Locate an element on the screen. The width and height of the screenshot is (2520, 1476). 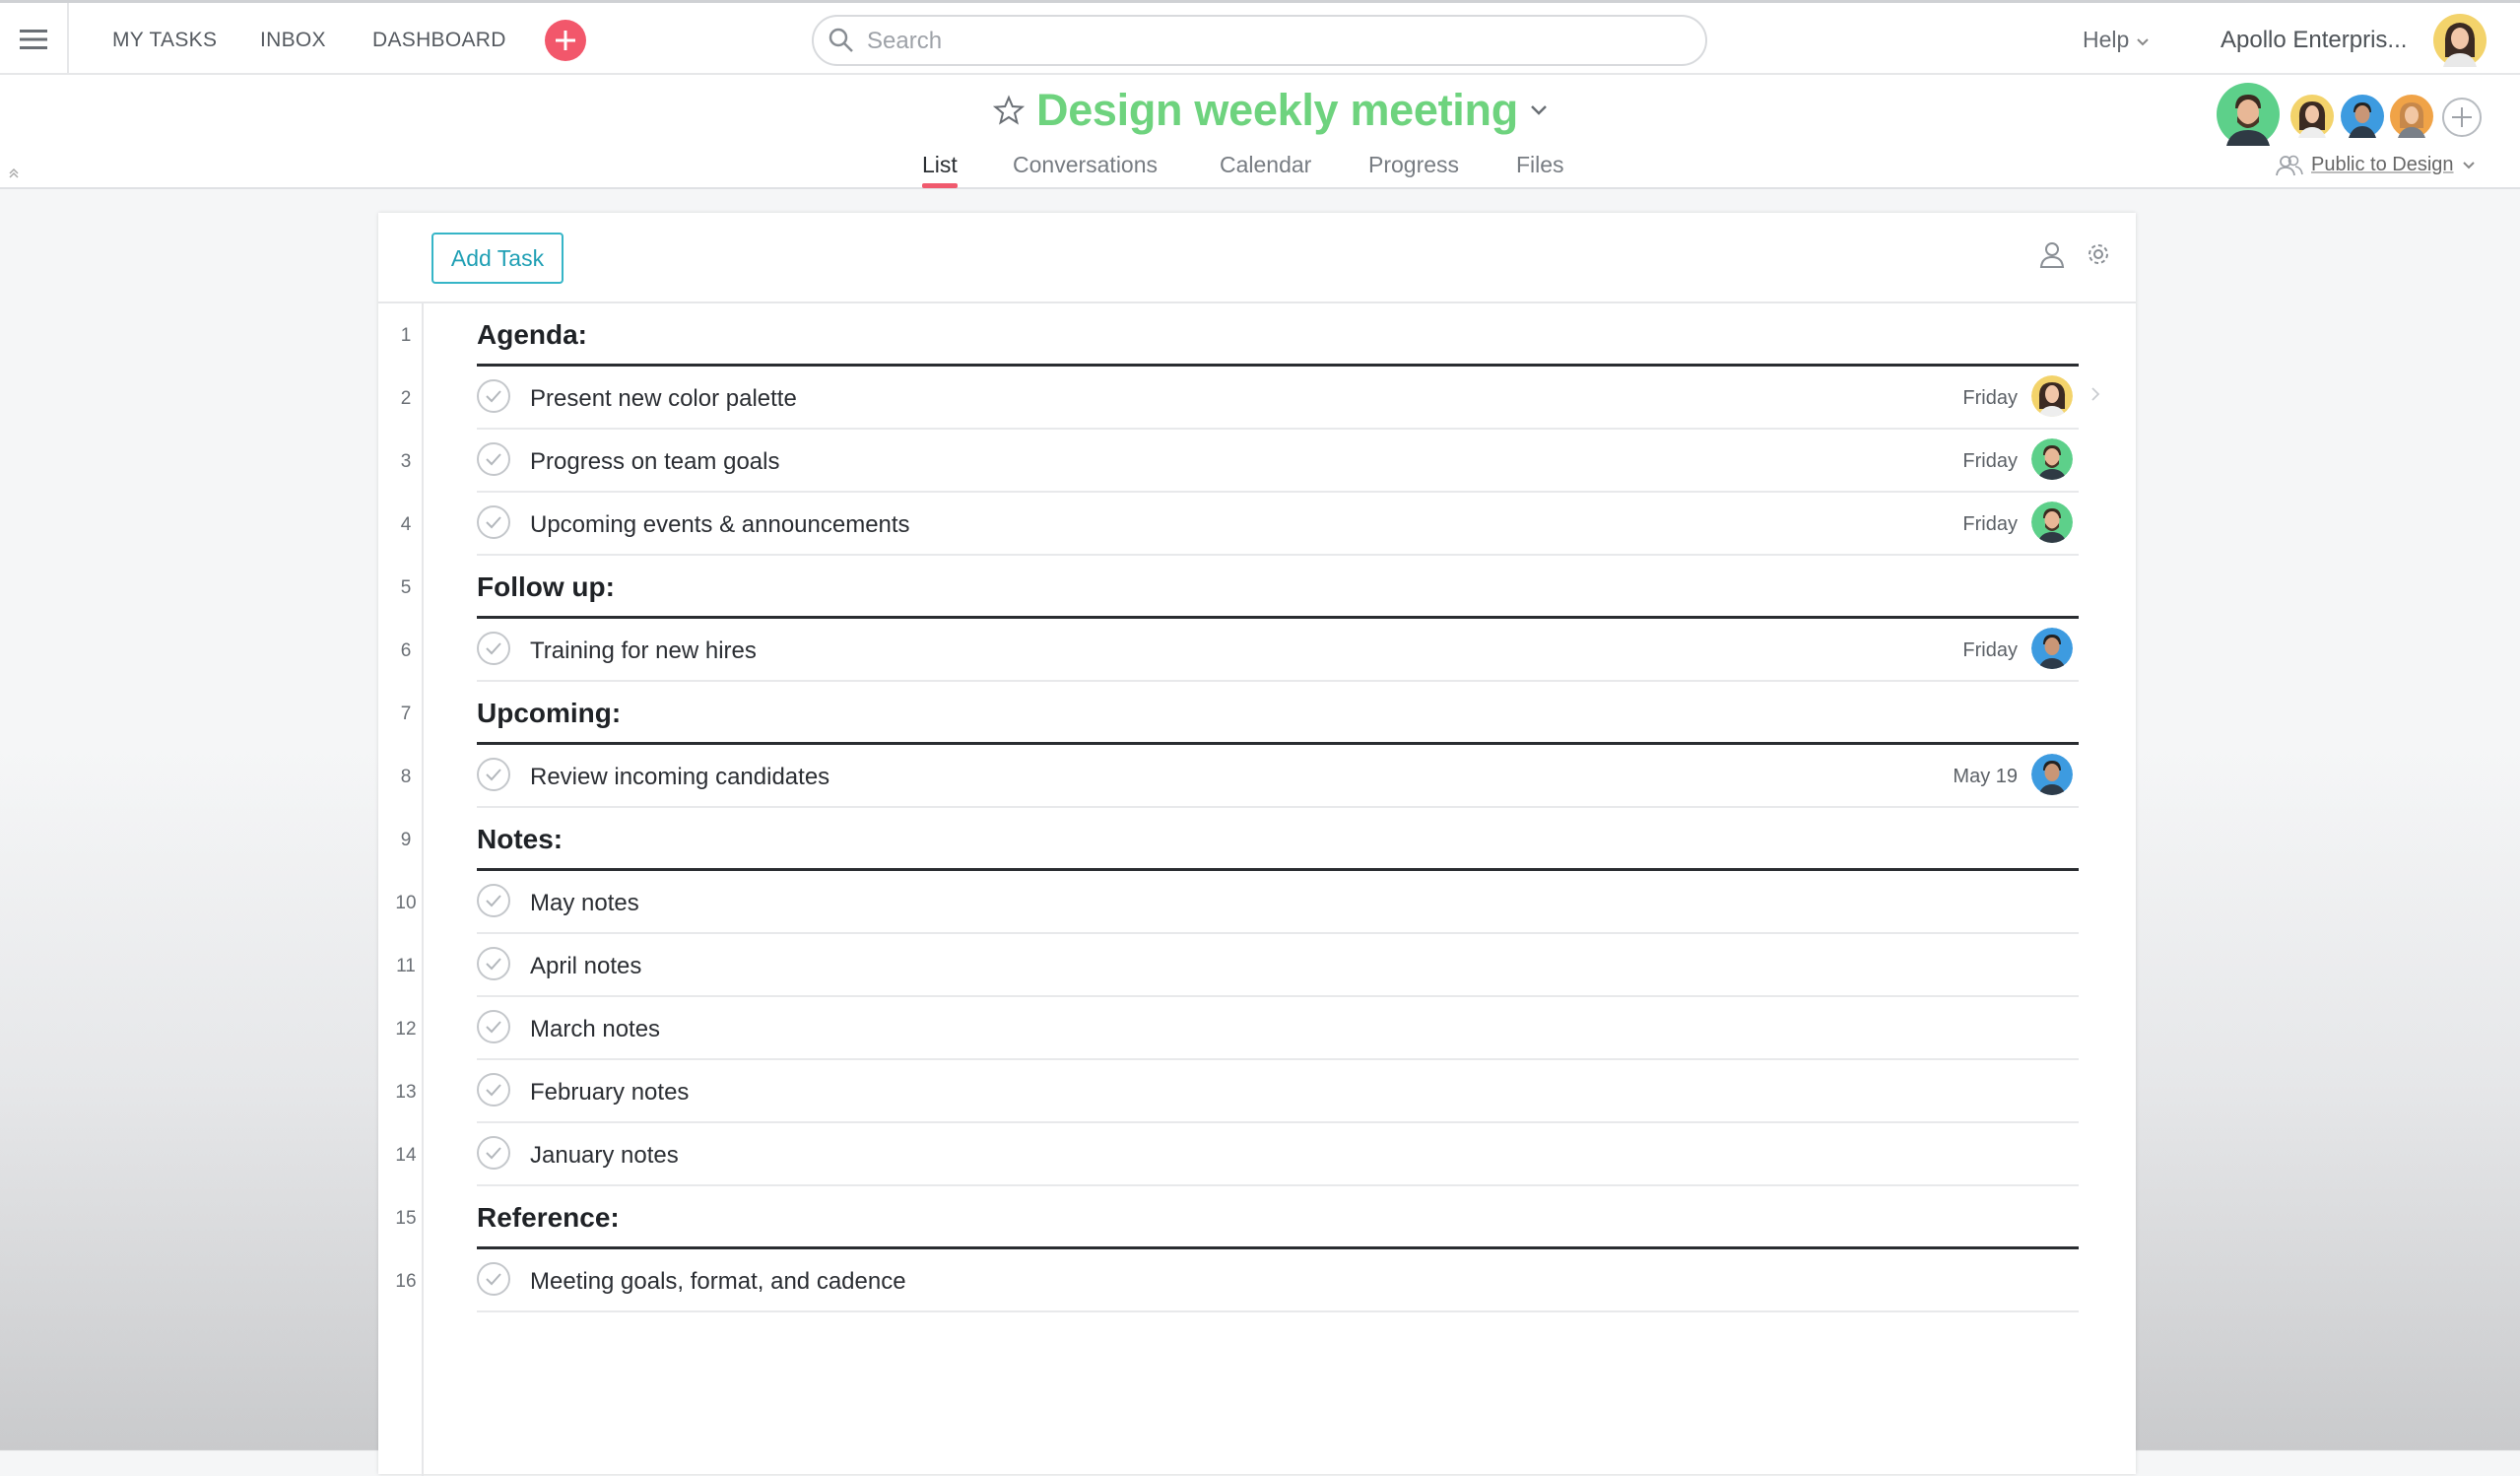
task-name: April notes is located at coordinates (585, 966).